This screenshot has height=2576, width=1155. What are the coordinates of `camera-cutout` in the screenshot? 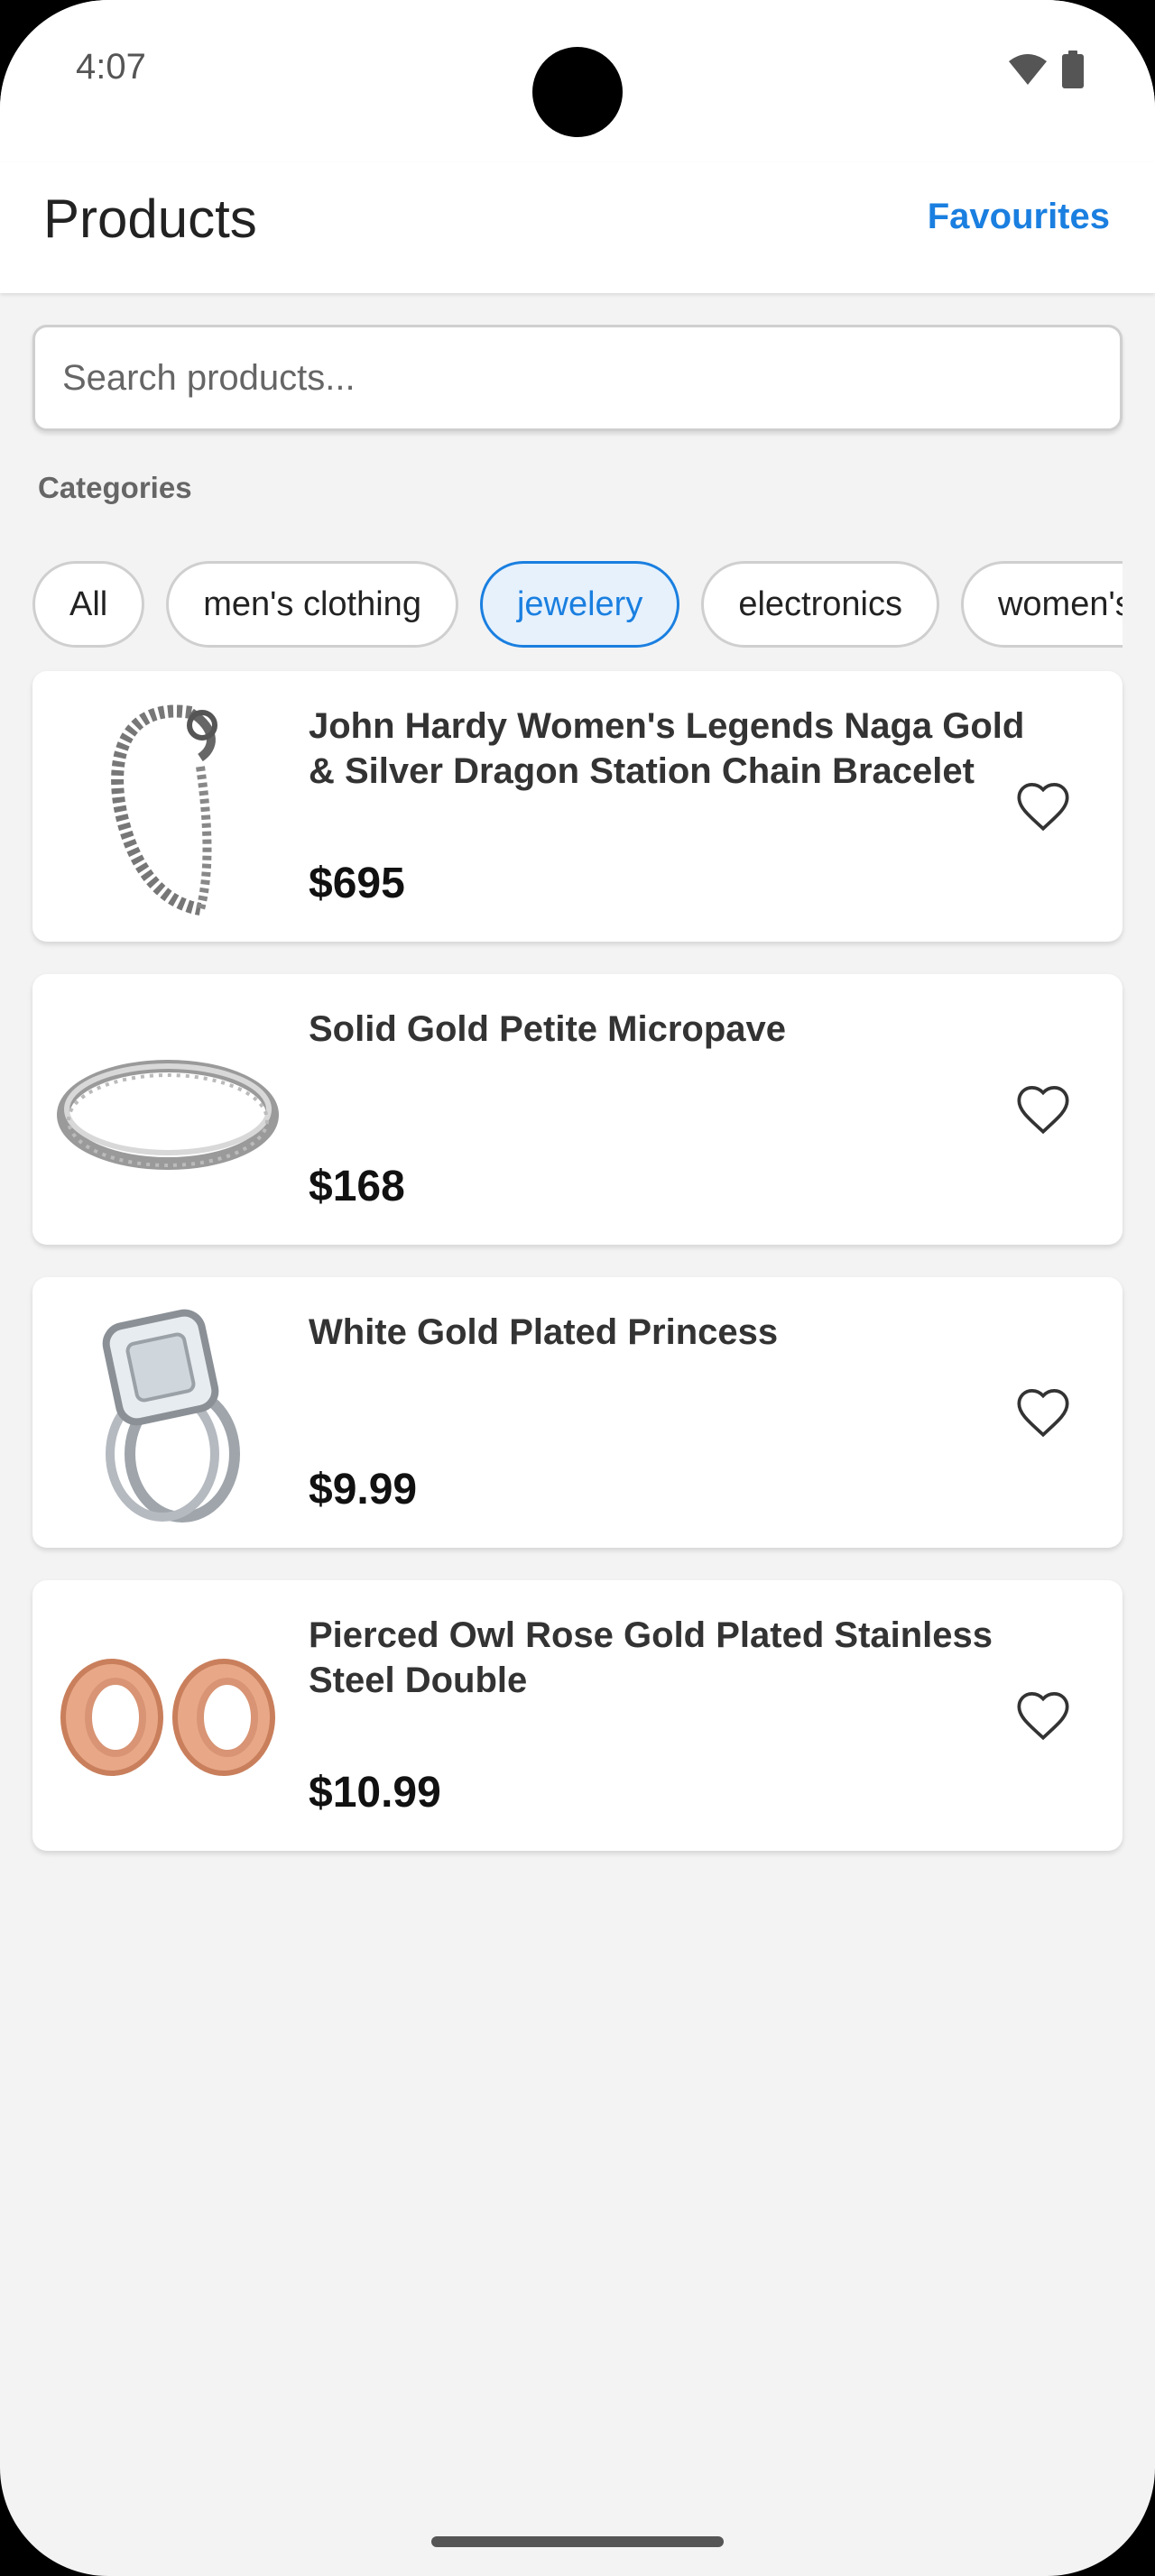 It's located at (577, 92).